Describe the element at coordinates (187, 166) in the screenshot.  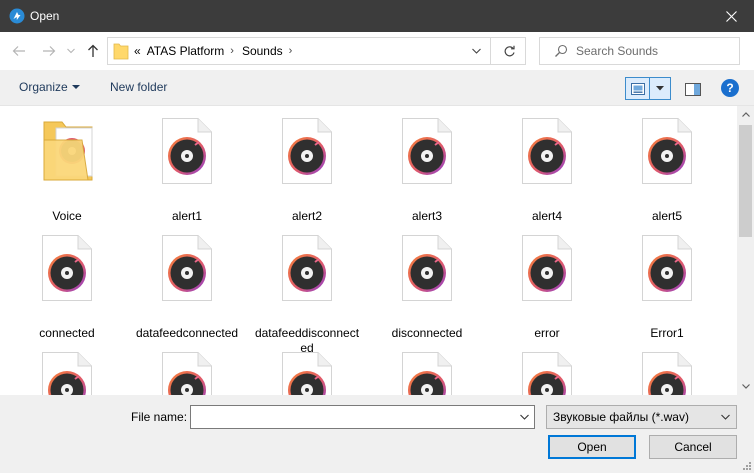
I see `file-item: alert1` at that location.